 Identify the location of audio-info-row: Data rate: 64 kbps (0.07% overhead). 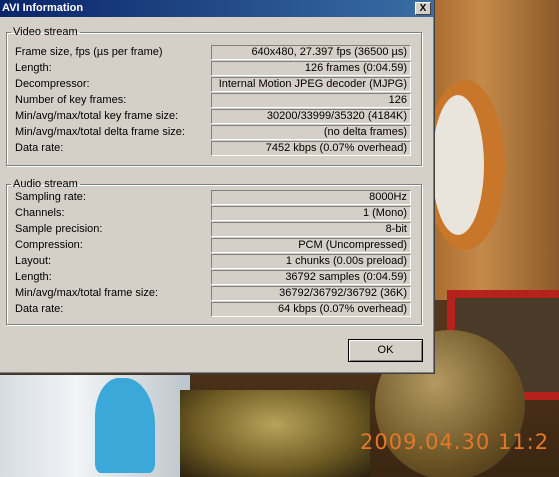
(214, 310).